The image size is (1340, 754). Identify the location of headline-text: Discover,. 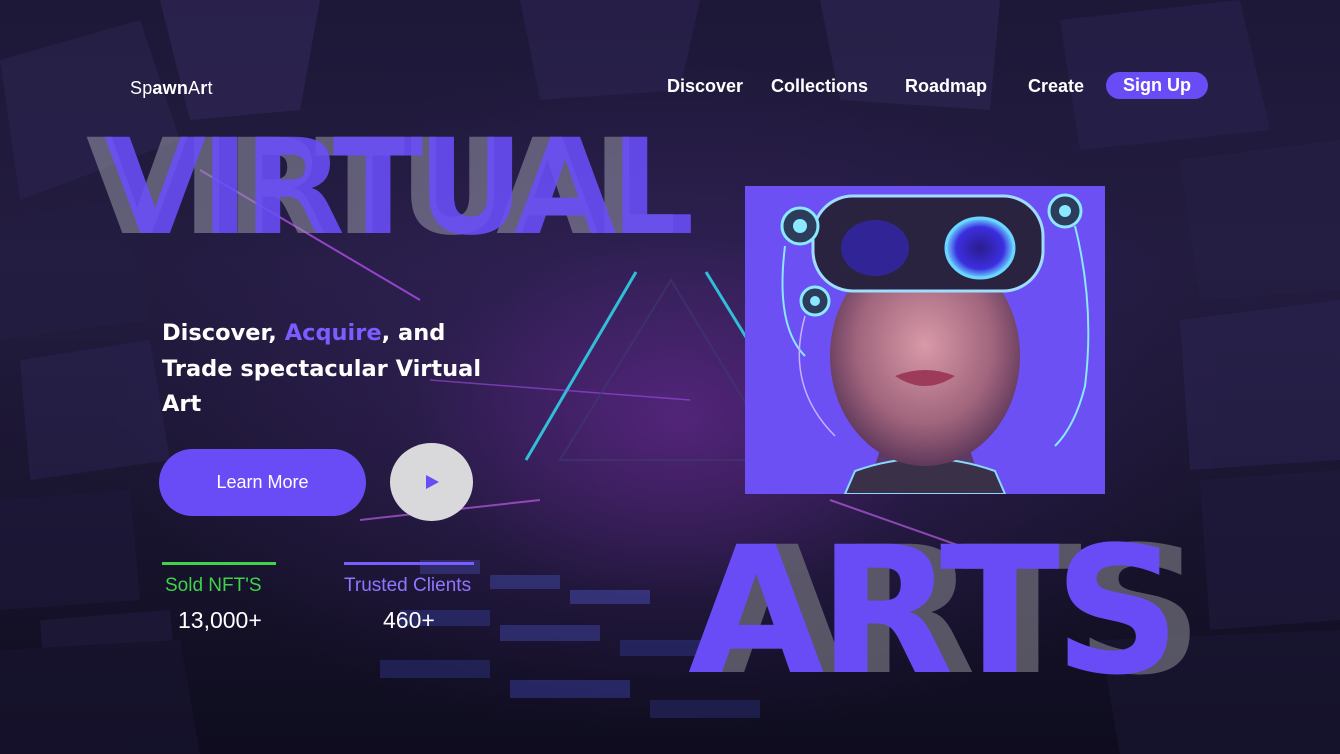
(223, 333).